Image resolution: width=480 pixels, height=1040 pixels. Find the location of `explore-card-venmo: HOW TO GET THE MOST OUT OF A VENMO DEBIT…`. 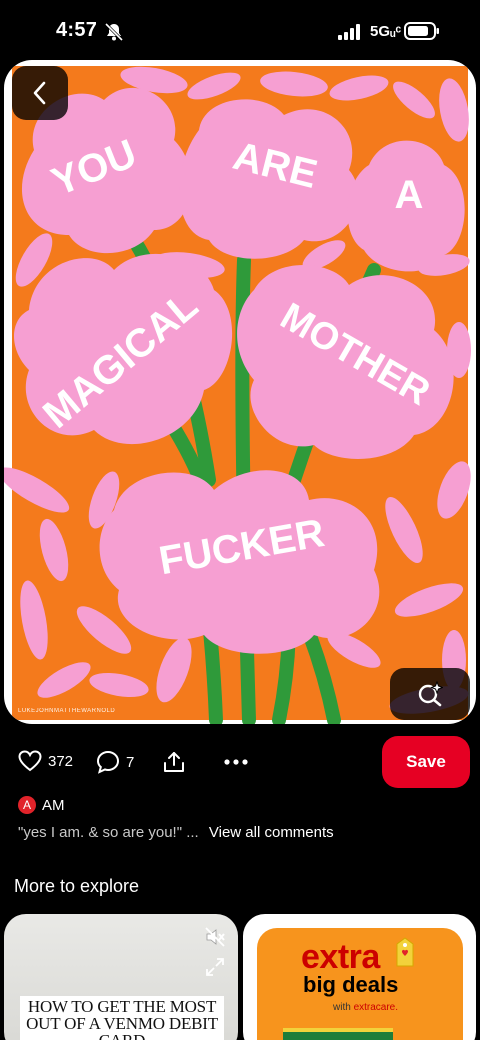

explore-card-venmo: HOW TO GET THE MOST OUT OF A VENMO DEBIT… is located at coordinates (121, 977).